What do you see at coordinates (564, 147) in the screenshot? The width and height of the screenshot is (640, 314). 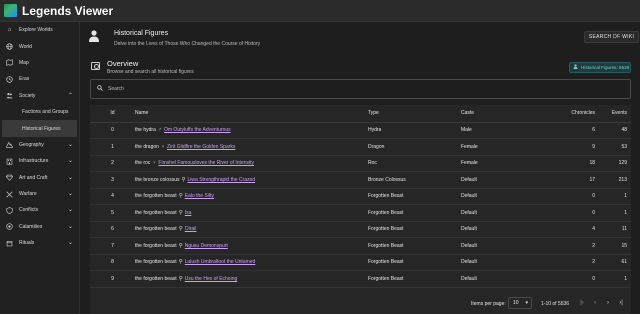 I see `cell-chronicles: 9` at bounding box center [564, 147].